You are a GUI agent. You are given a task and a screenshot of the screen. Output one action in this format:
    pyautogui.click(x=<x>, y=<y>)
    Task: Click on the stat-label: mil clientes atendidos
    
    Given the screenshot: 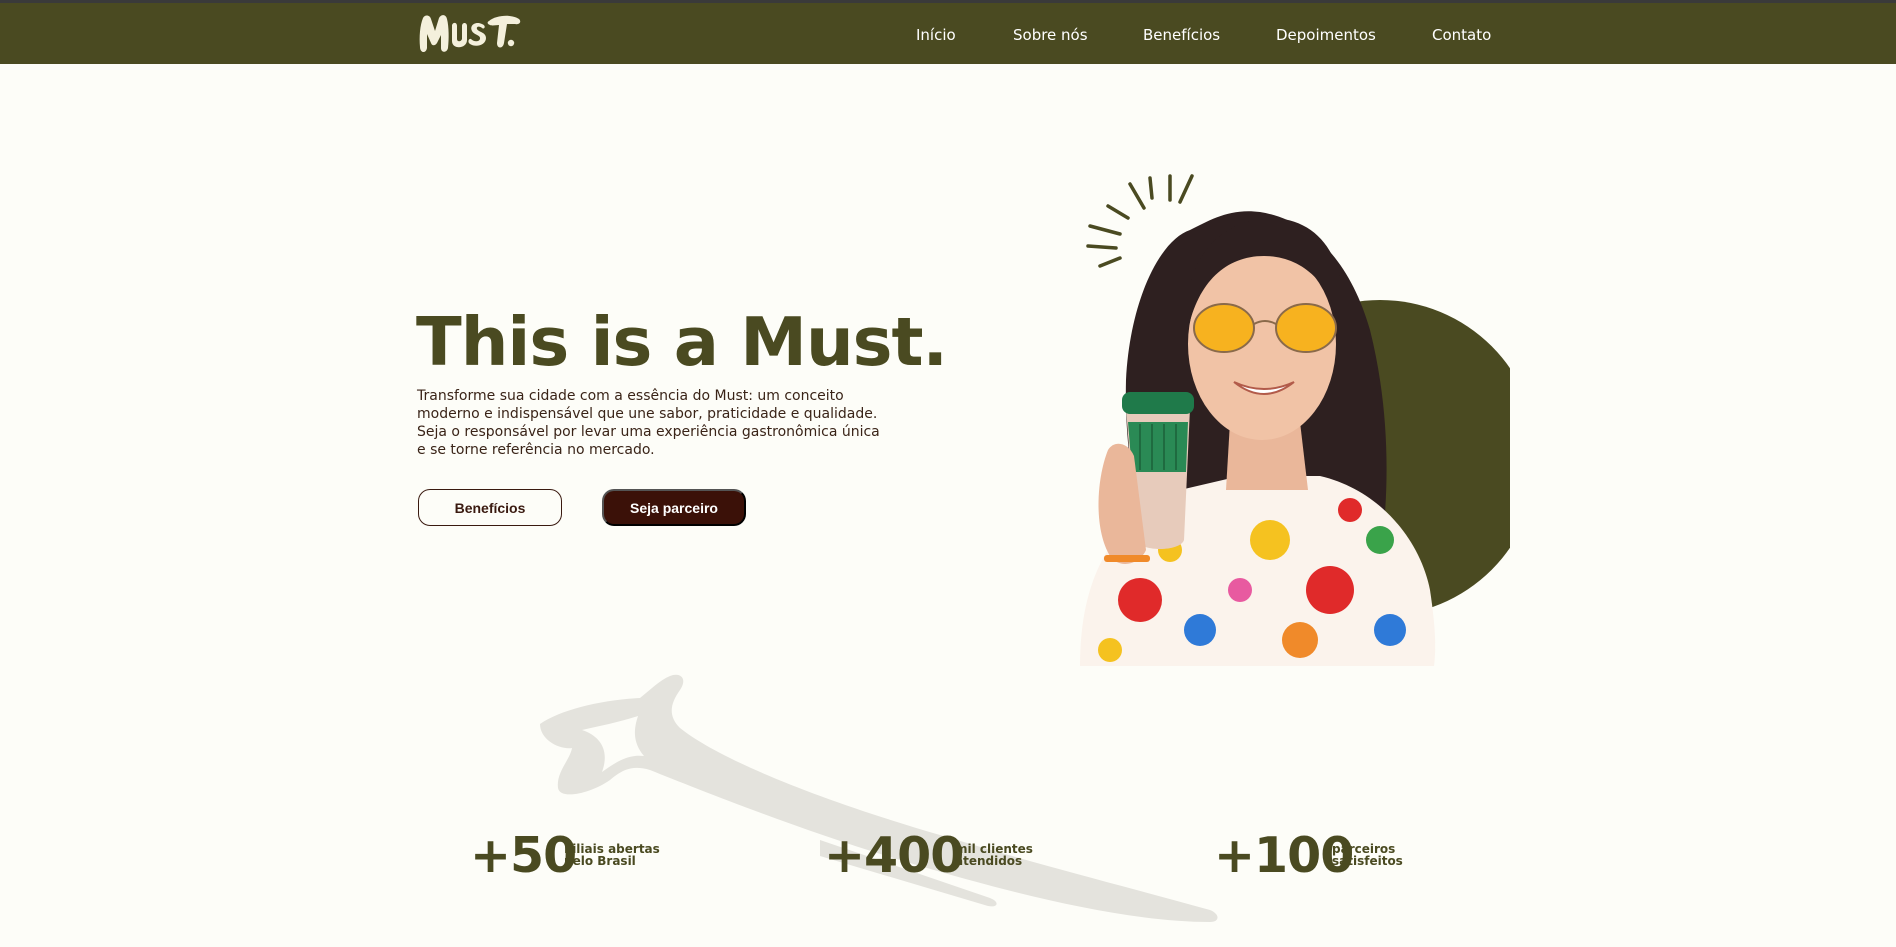 What is the action you would take?
    pyautogui.click(x=994, y=855)
    